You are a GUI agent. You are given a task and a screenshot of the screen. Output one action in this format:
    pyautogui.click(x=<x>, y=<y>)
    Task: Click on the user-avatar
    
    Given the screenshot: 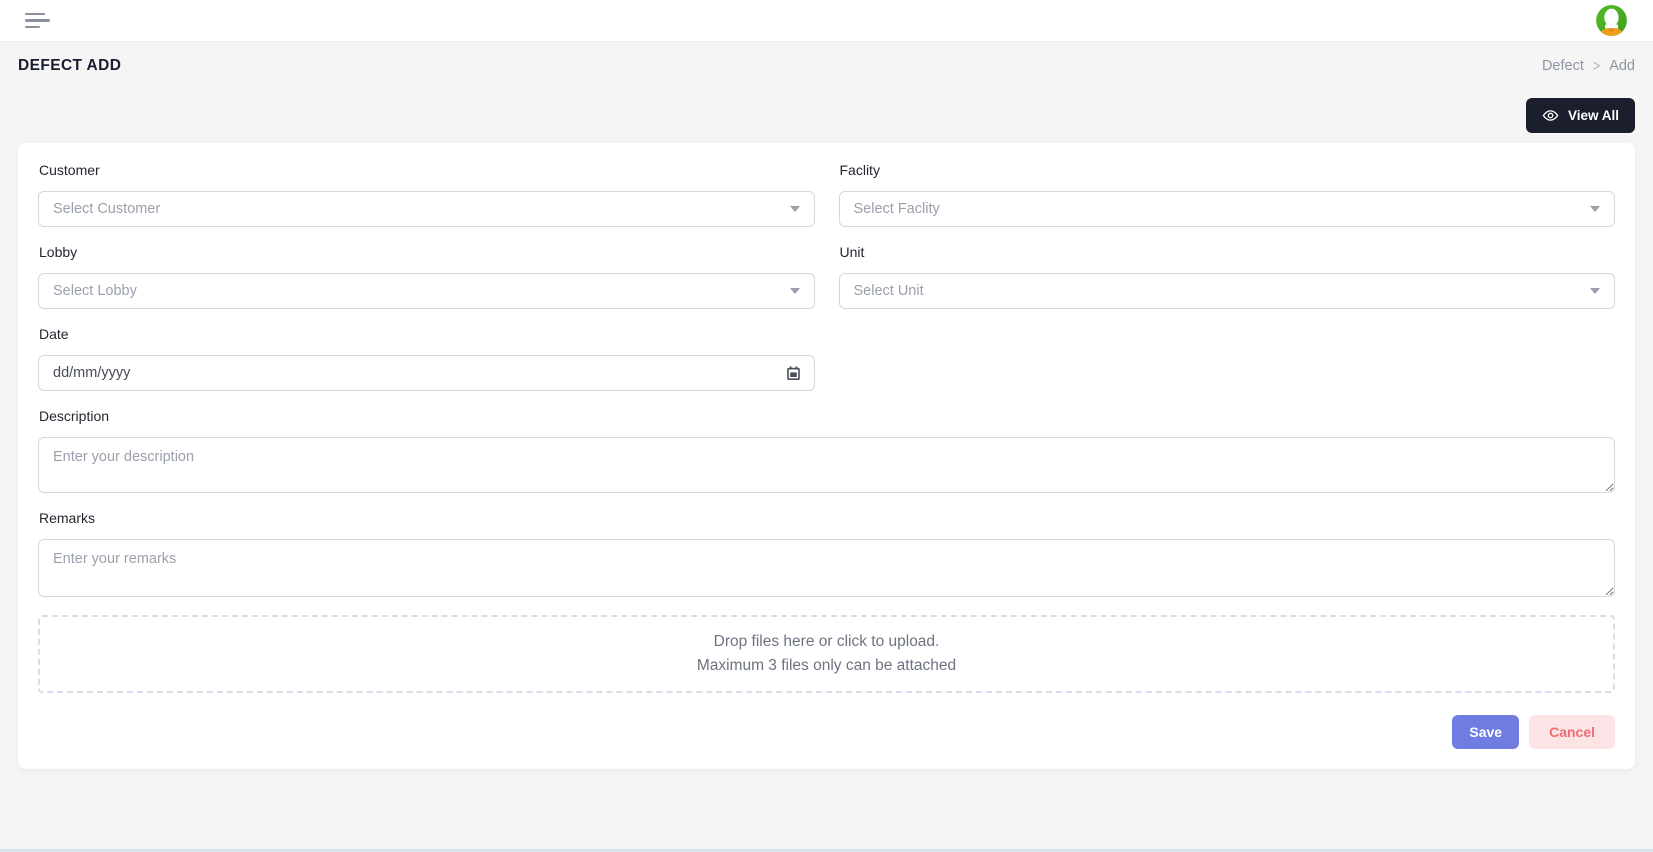 What is the action you would take?
    pyautogui.click(x=1611, y=20)
    